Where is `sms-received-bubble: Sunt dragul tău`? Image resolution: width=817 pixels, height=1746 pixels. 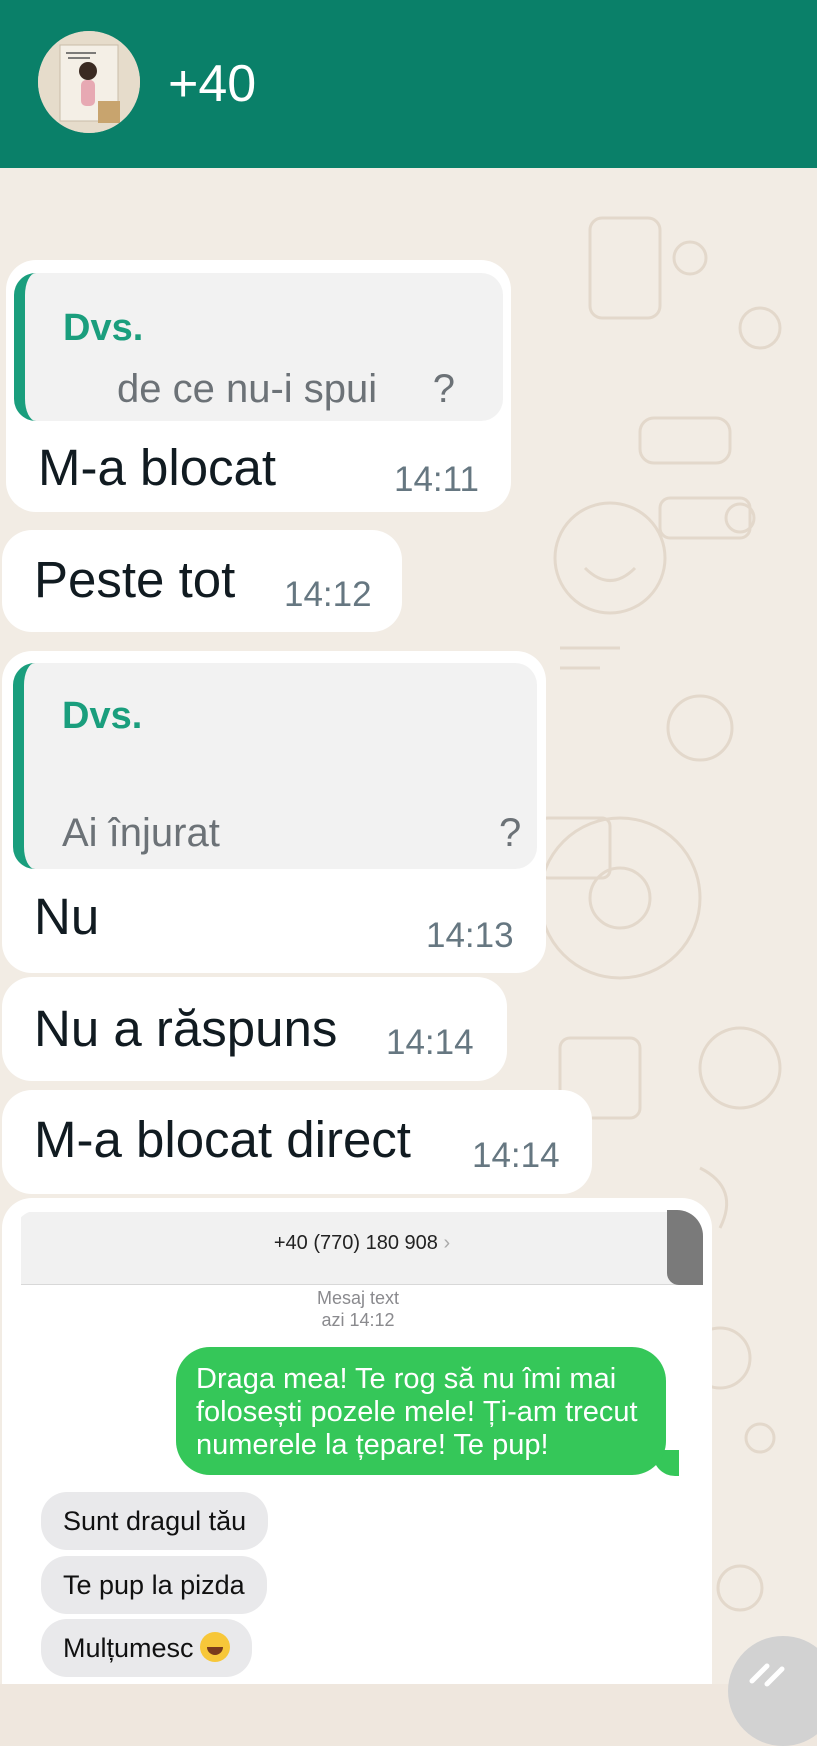 sms-received-bubble: Sunt dragul tău is located at coordinates (155, 1521).